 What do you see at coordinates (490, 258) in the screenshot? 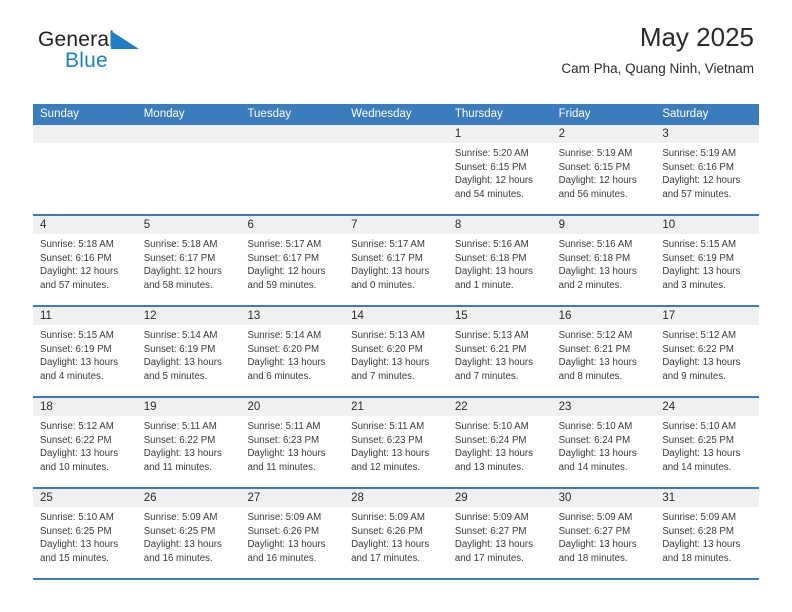
I see `sunset-time: Sunset: 6:18 PM` at bounding box center [490, 258].